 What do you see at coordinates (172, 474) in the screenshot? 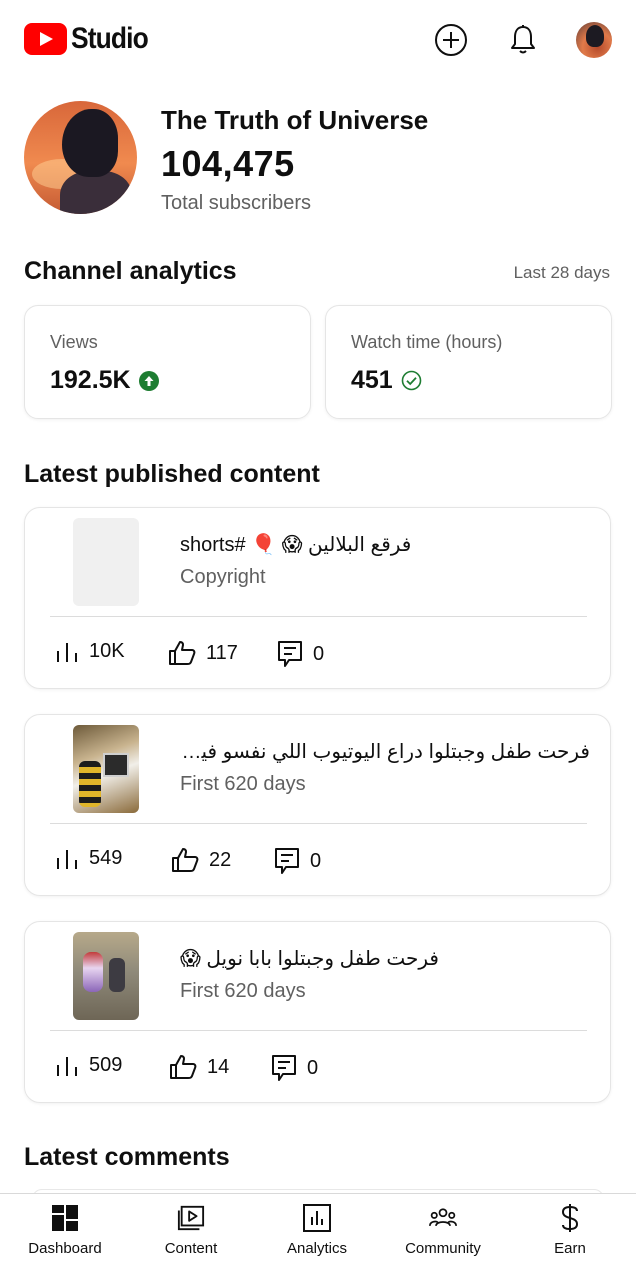
I see `latest-content-heading: Latest published content` at bounding box center [172, 474].